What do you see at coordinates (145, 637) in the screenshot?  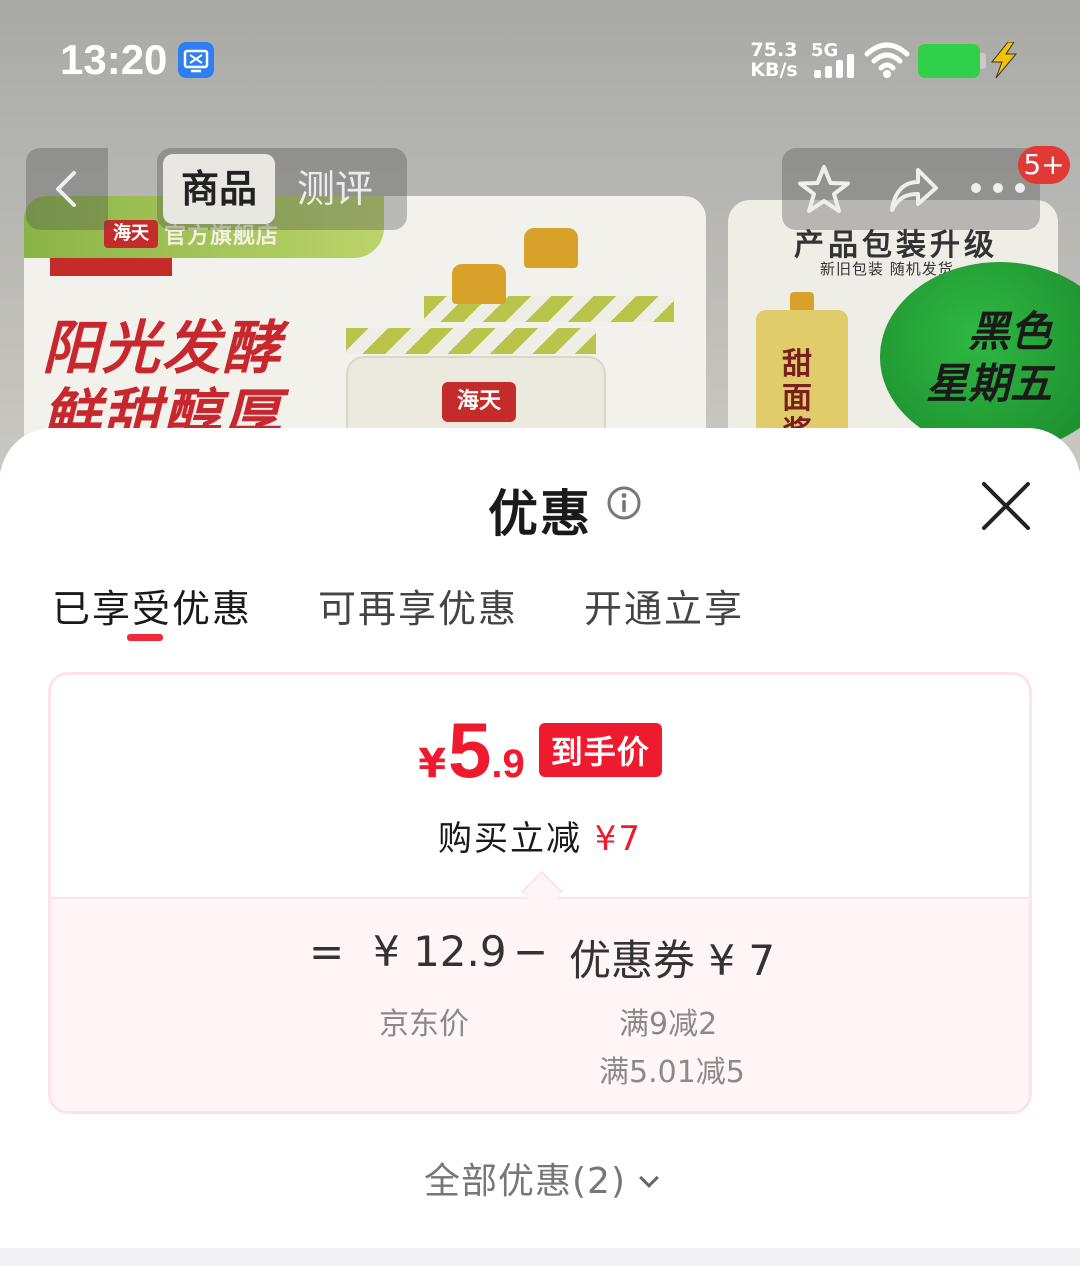 I see `active-tab-indicator` at bounding box center [145, 637].